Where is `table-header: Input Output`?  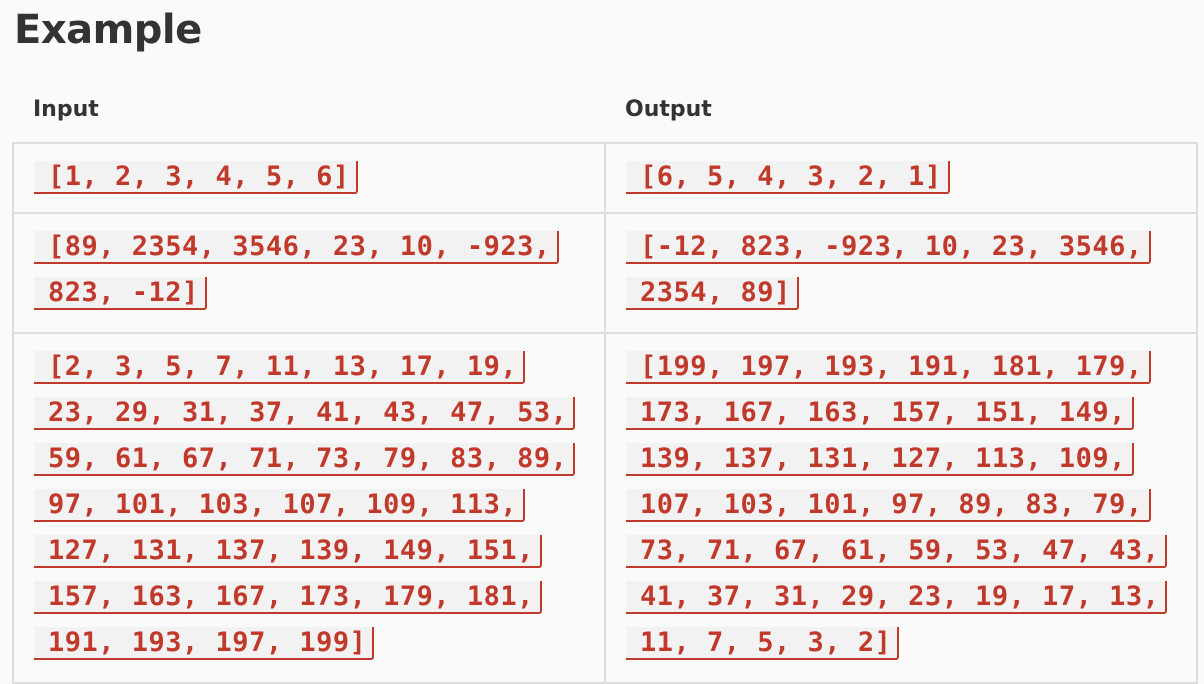 table-header: Input Output is located at coordinates (605, 114).